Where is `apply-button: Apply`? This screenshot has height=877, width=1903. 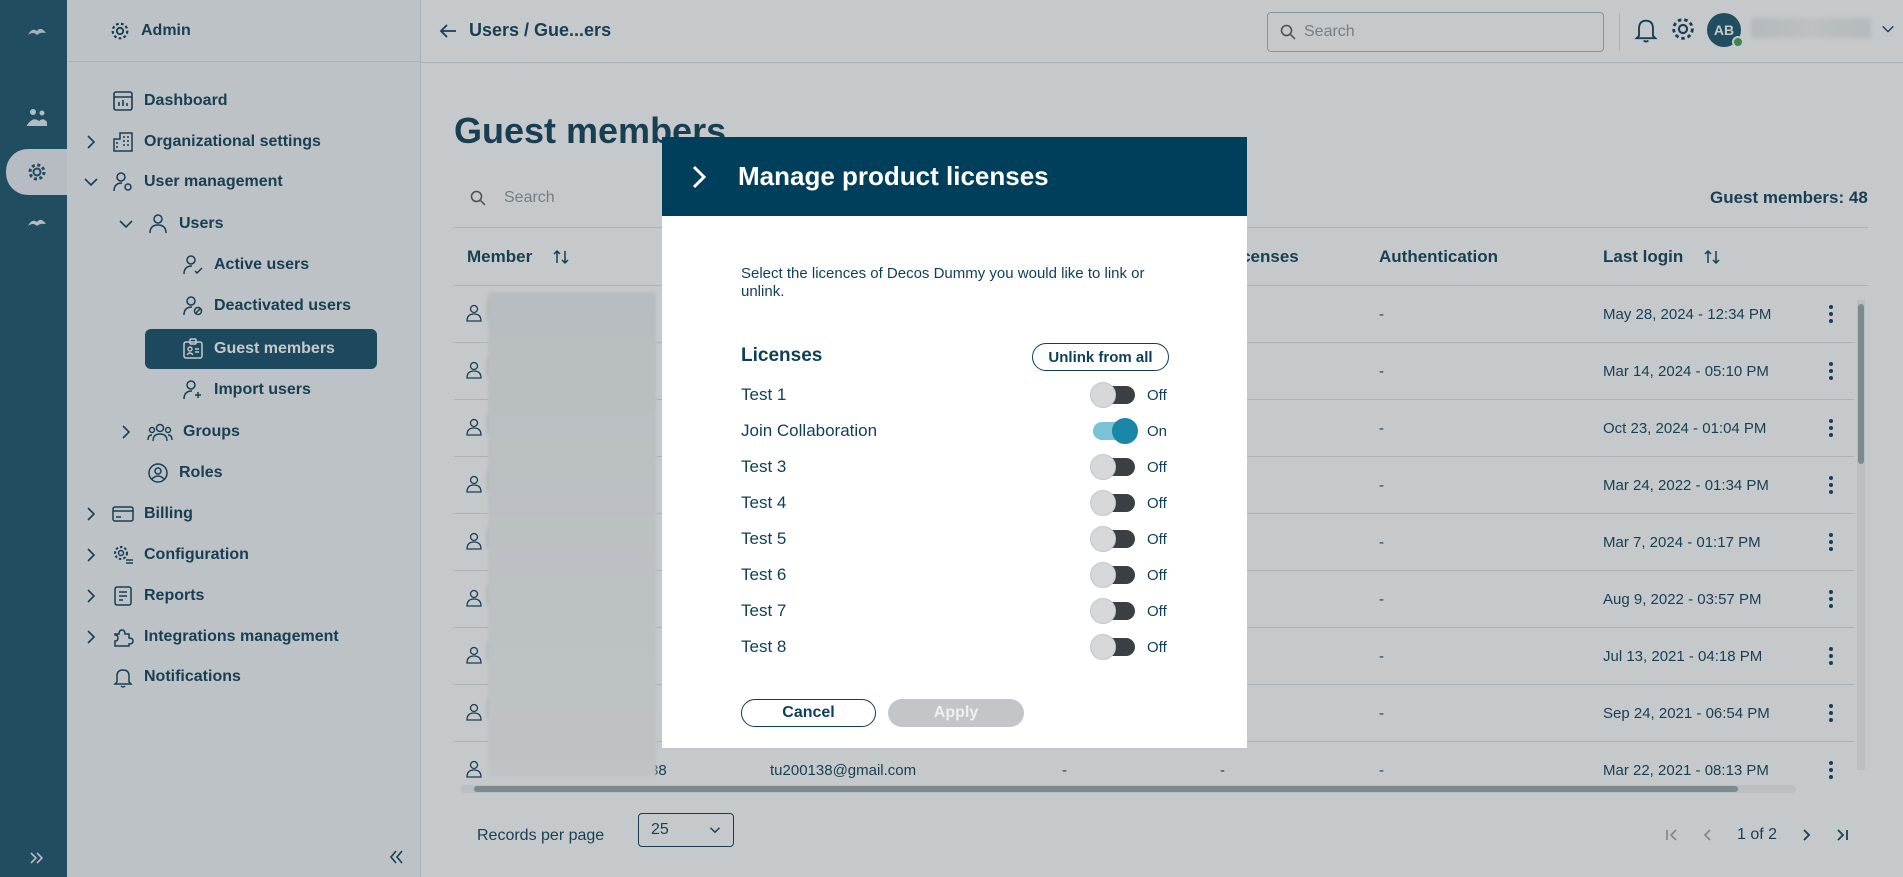
apply-button: Apply is located at coordinates (956, 713).